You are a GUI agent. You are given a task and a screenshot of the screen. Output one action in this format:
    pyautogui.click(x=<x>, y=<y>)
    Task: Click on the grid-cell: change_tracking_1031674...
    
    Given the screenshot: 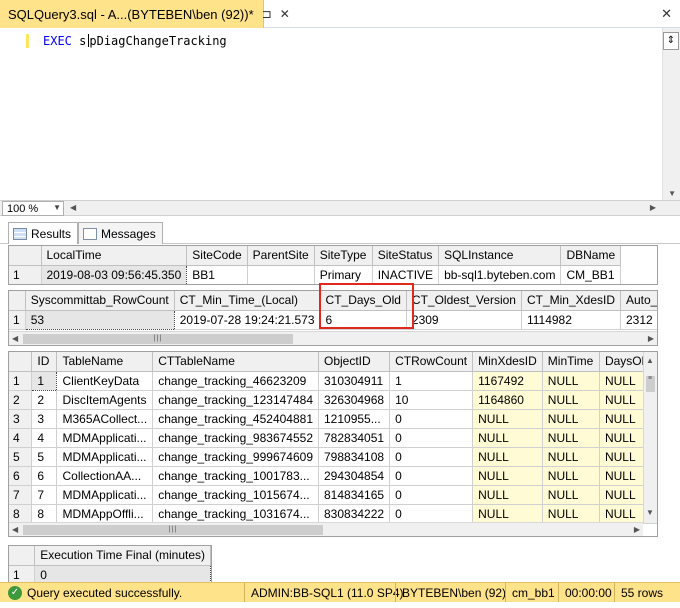 What is the action you would take?
    pyautogui.click(x=235, y=514)
    